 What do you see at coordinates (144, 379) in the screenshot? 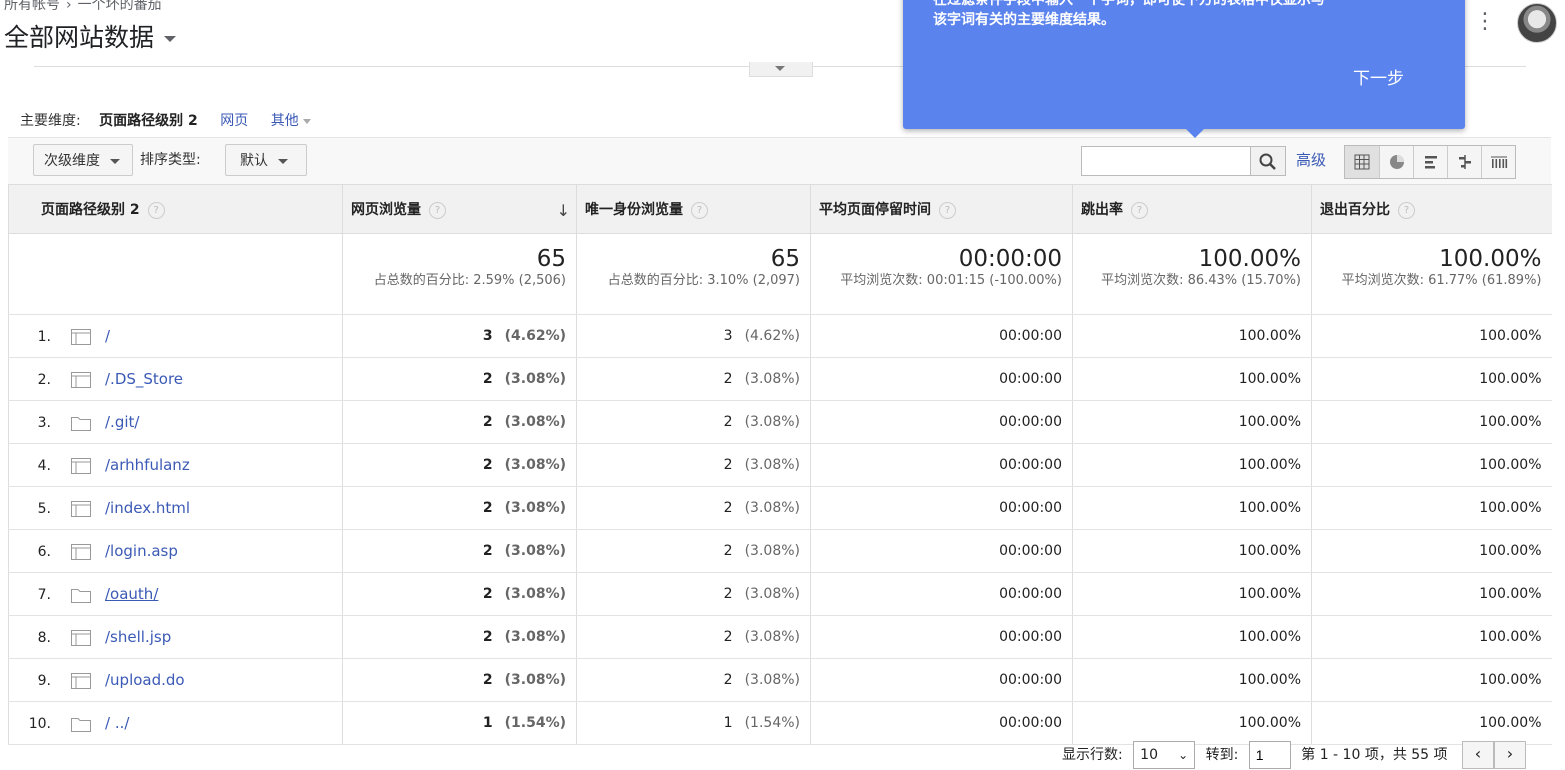
I see `page-path-link: /.DS_Store` at bounding box center [144, 379].